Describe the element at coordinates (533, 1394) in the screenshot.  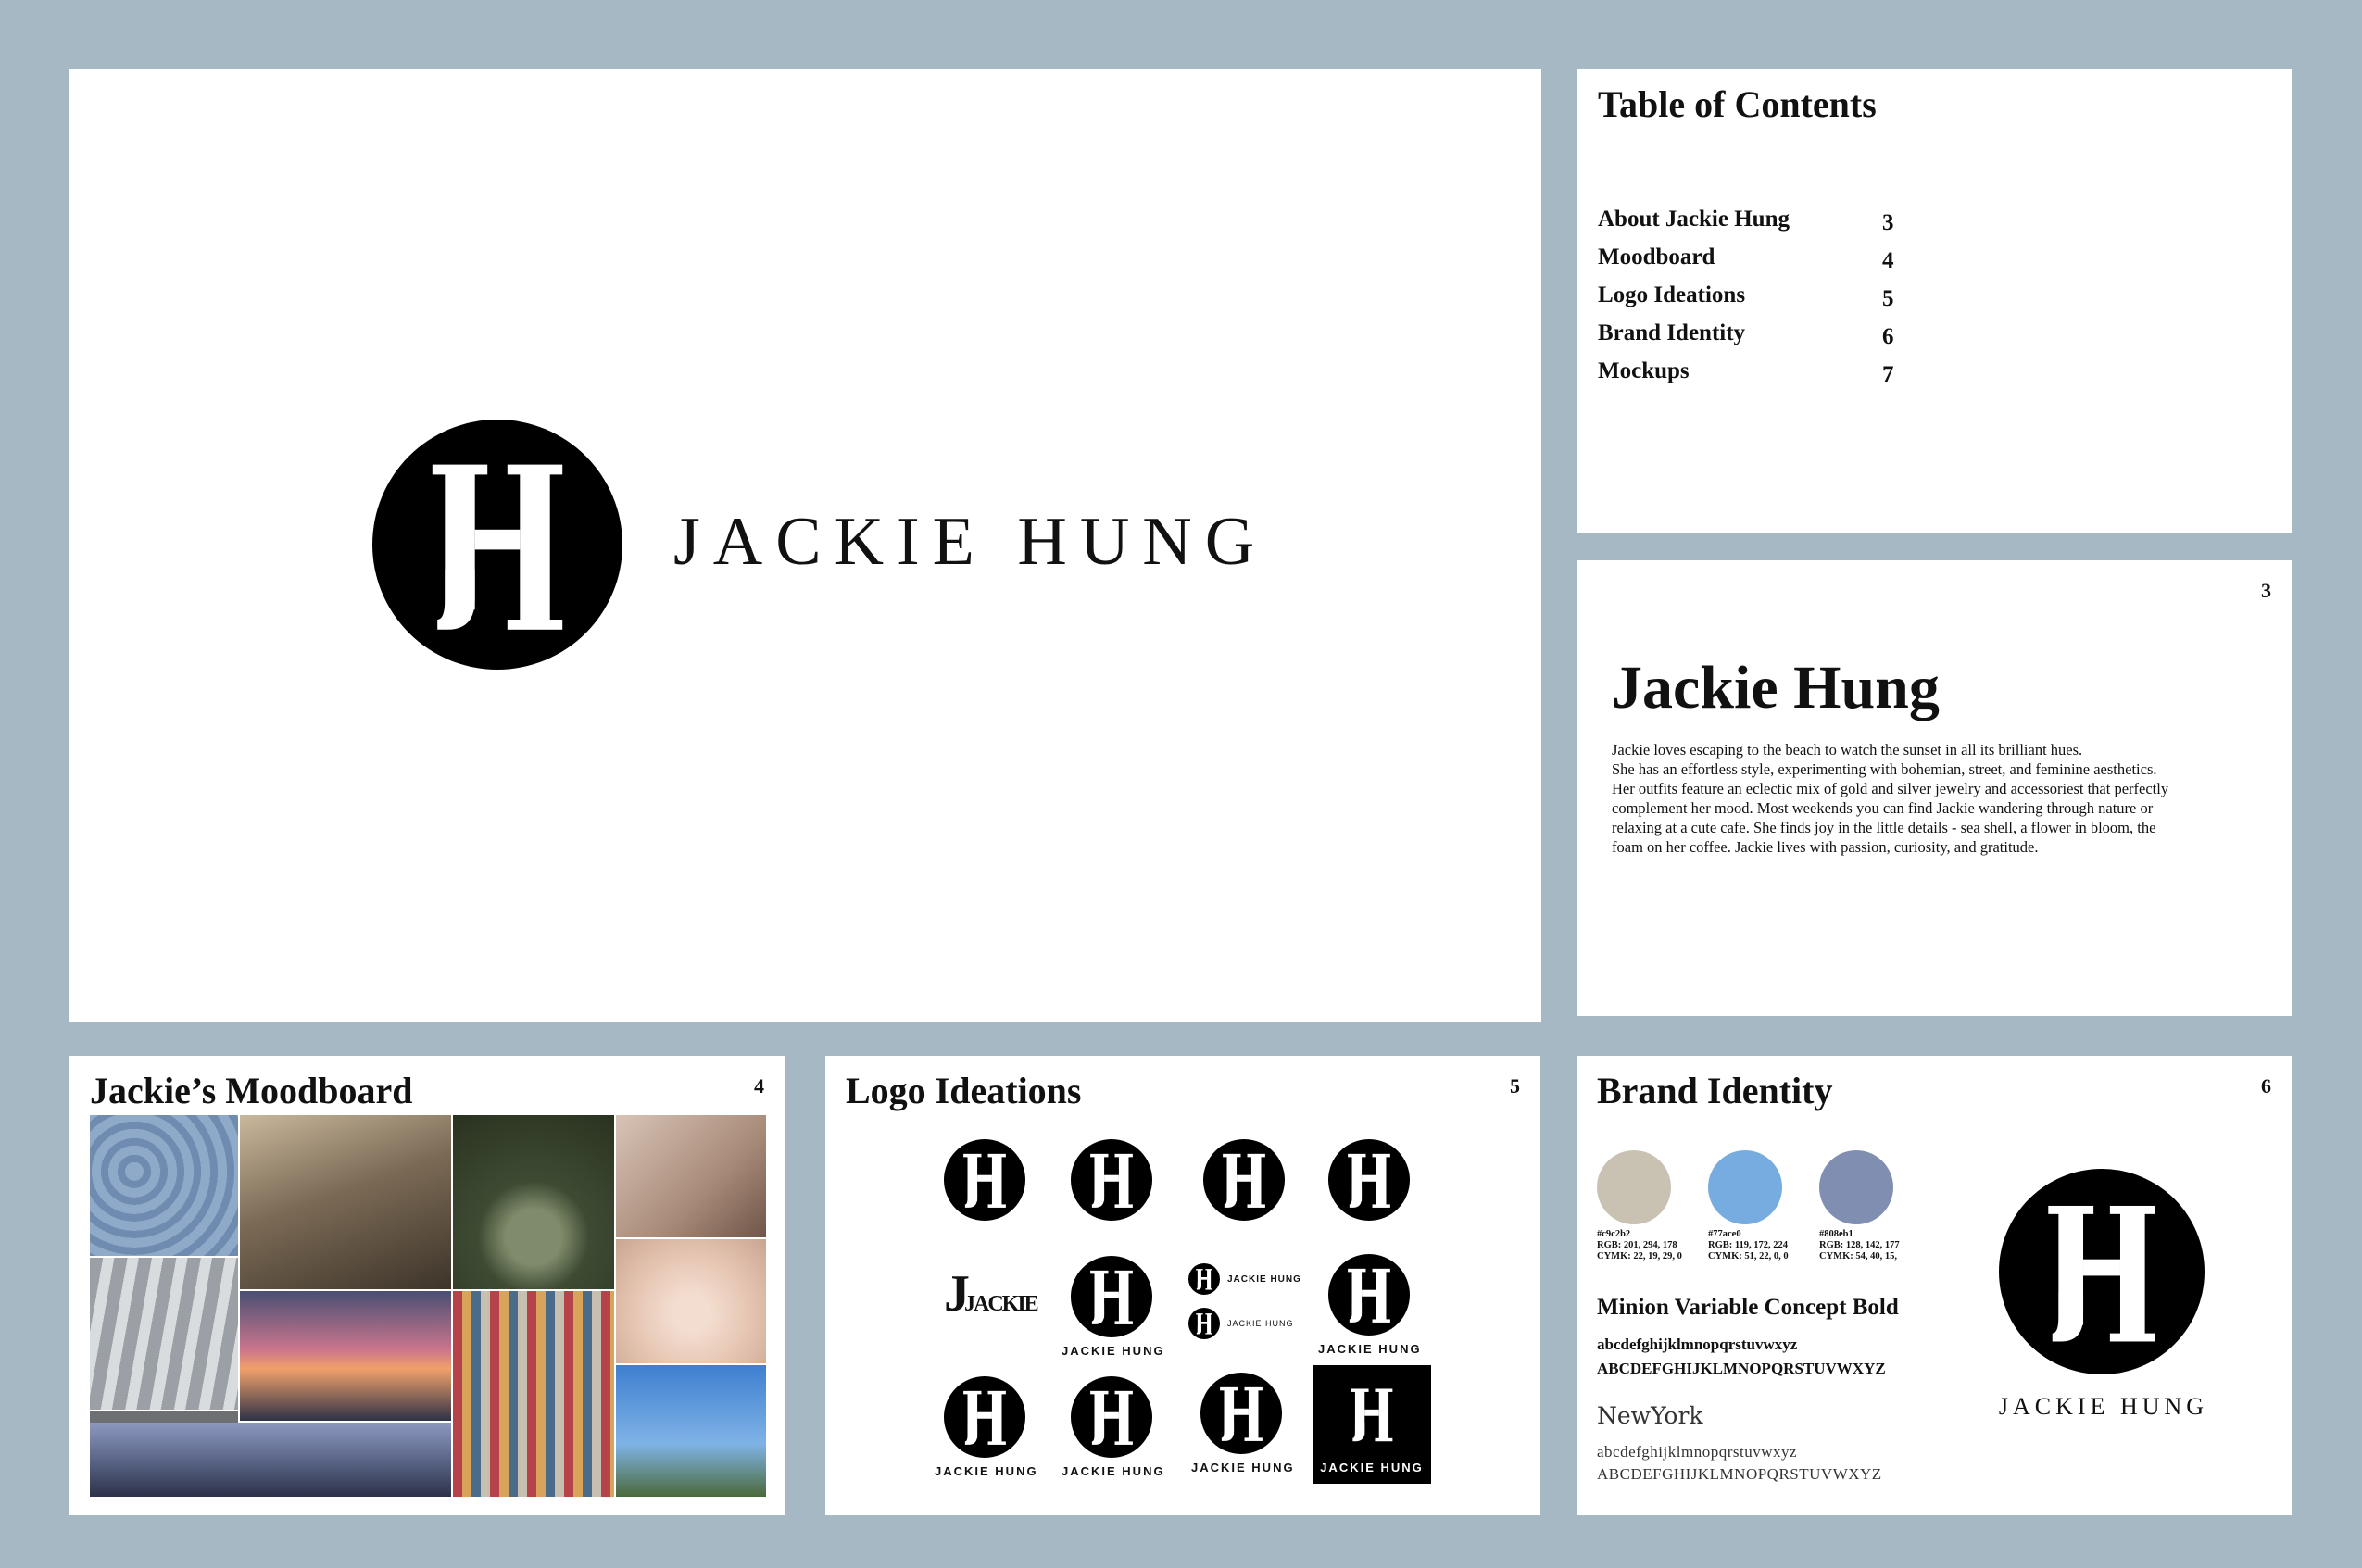
I see `vintage-shop-photo` at that location.